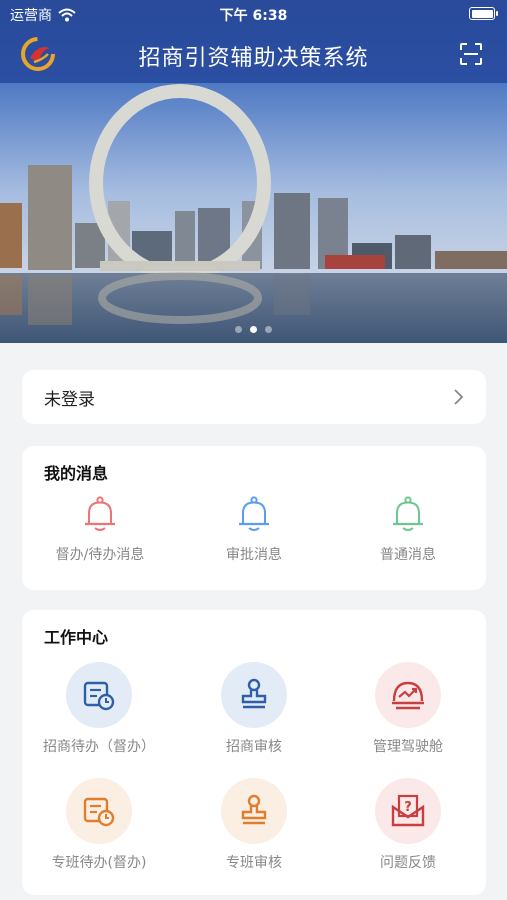 The image size is (507, 900). I want to click on login-row: 未登录, so click(254, 397).